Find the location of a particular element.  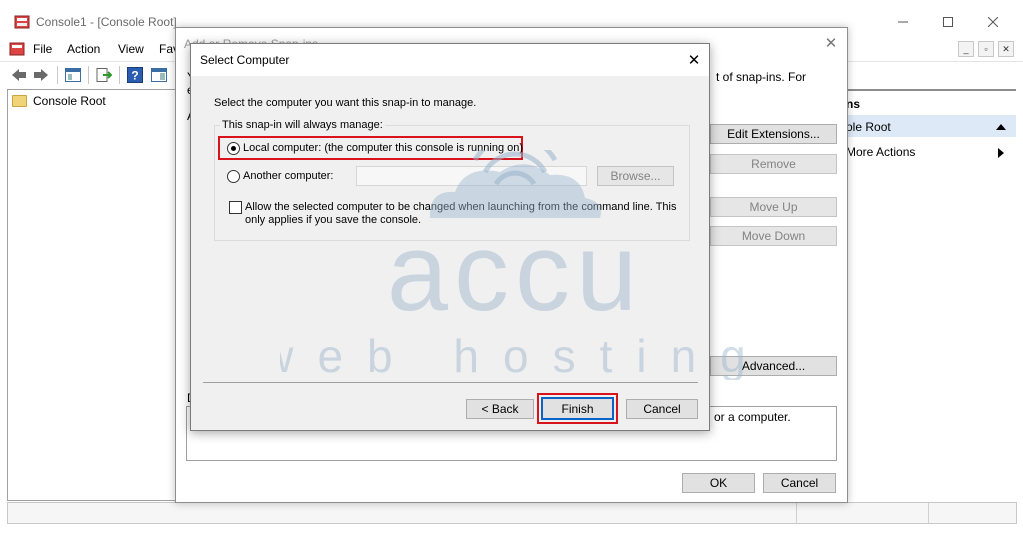

back-button: < Back is located at coordinates (500, 409).